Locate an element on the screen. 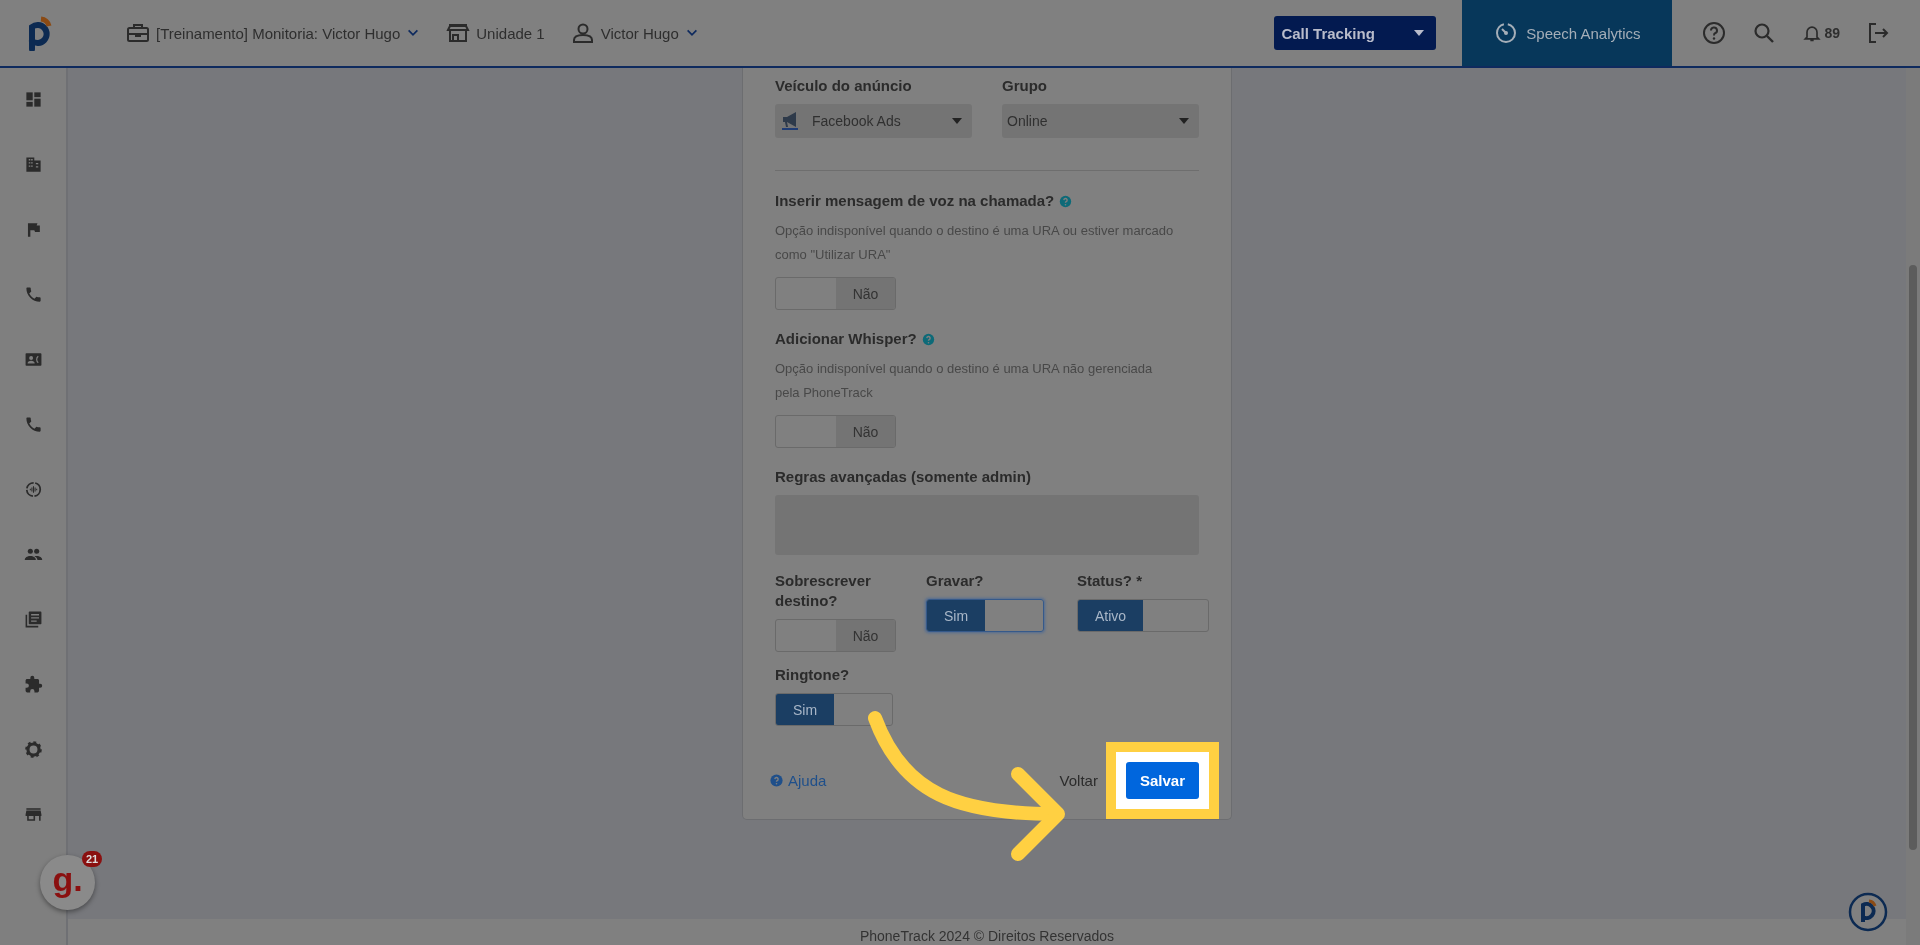  bell-icon is located at coordinates (1812, 33).